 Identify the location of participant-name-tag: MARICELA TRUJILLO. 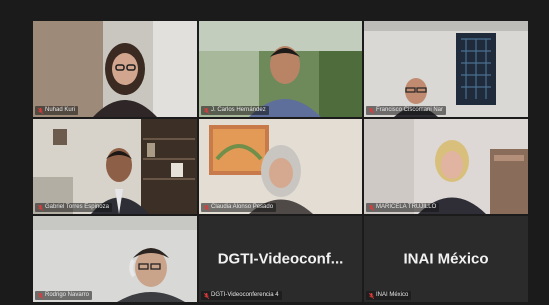
(403, 207).